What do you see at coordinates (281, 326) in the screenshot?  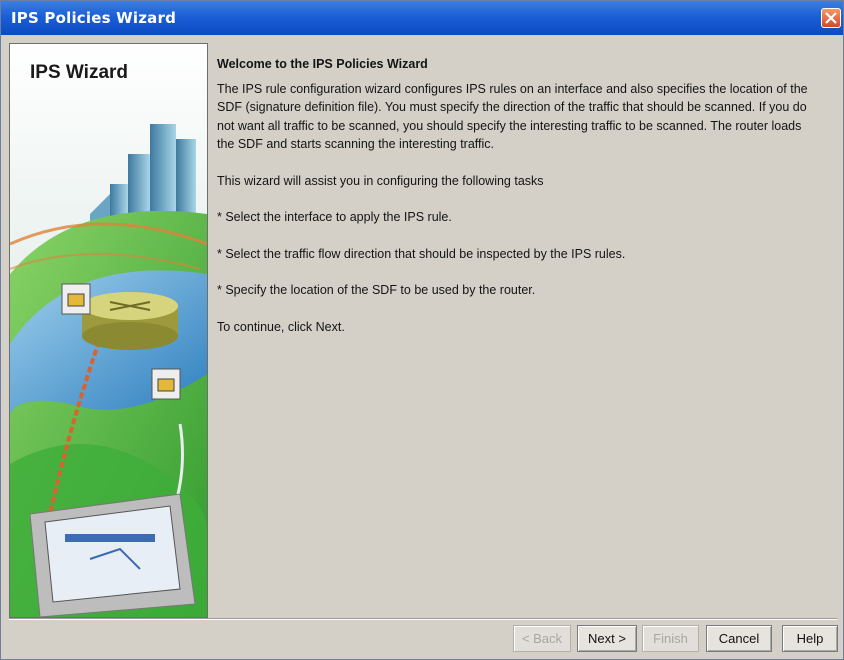 I see `continue-text: To continue, click Next.` at bounding box center [281, 326].